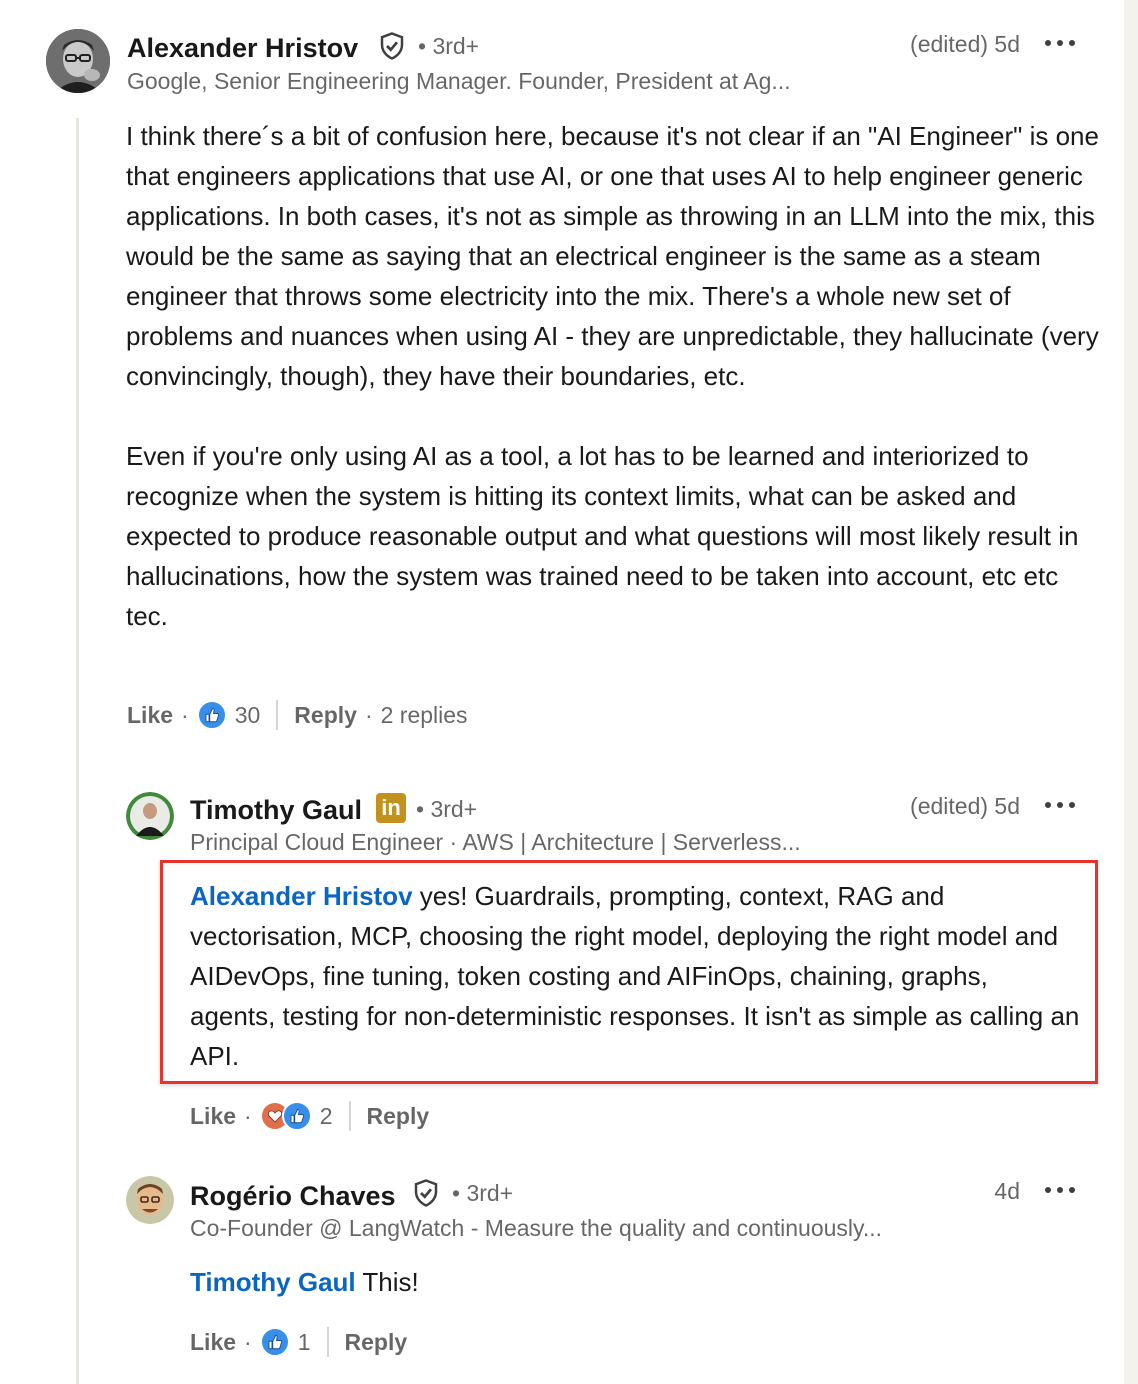 This screenshot has width=1138, height=1384. I want to click on comment-text: This!, so click(387, 1282).